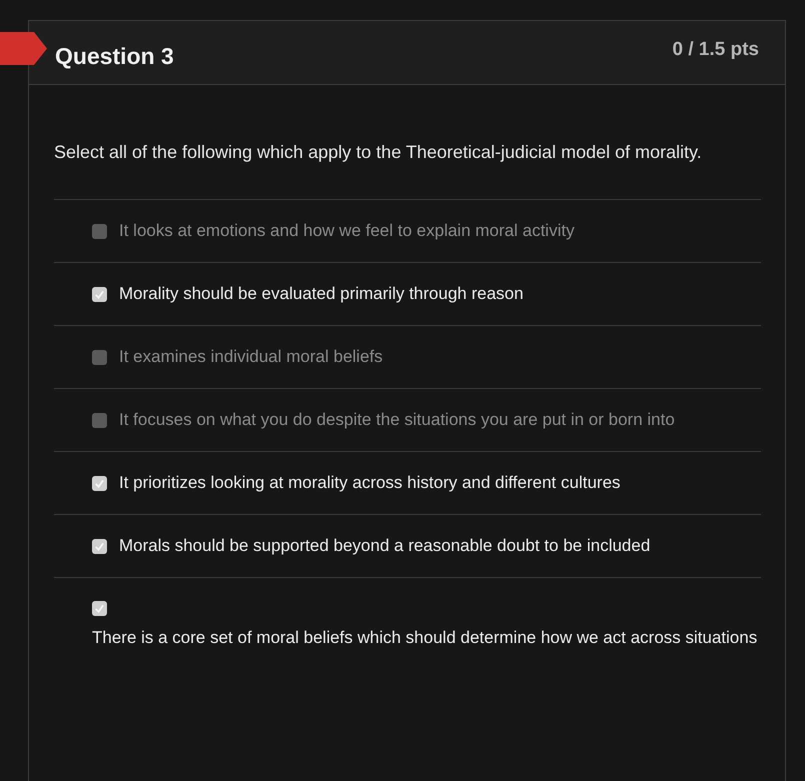 The height and width of the screenshot is (781, 805). Describe the element at coordinates (251, 357) in the screenshot. I see `option-label: It examines individual moral beliefs` at that location.